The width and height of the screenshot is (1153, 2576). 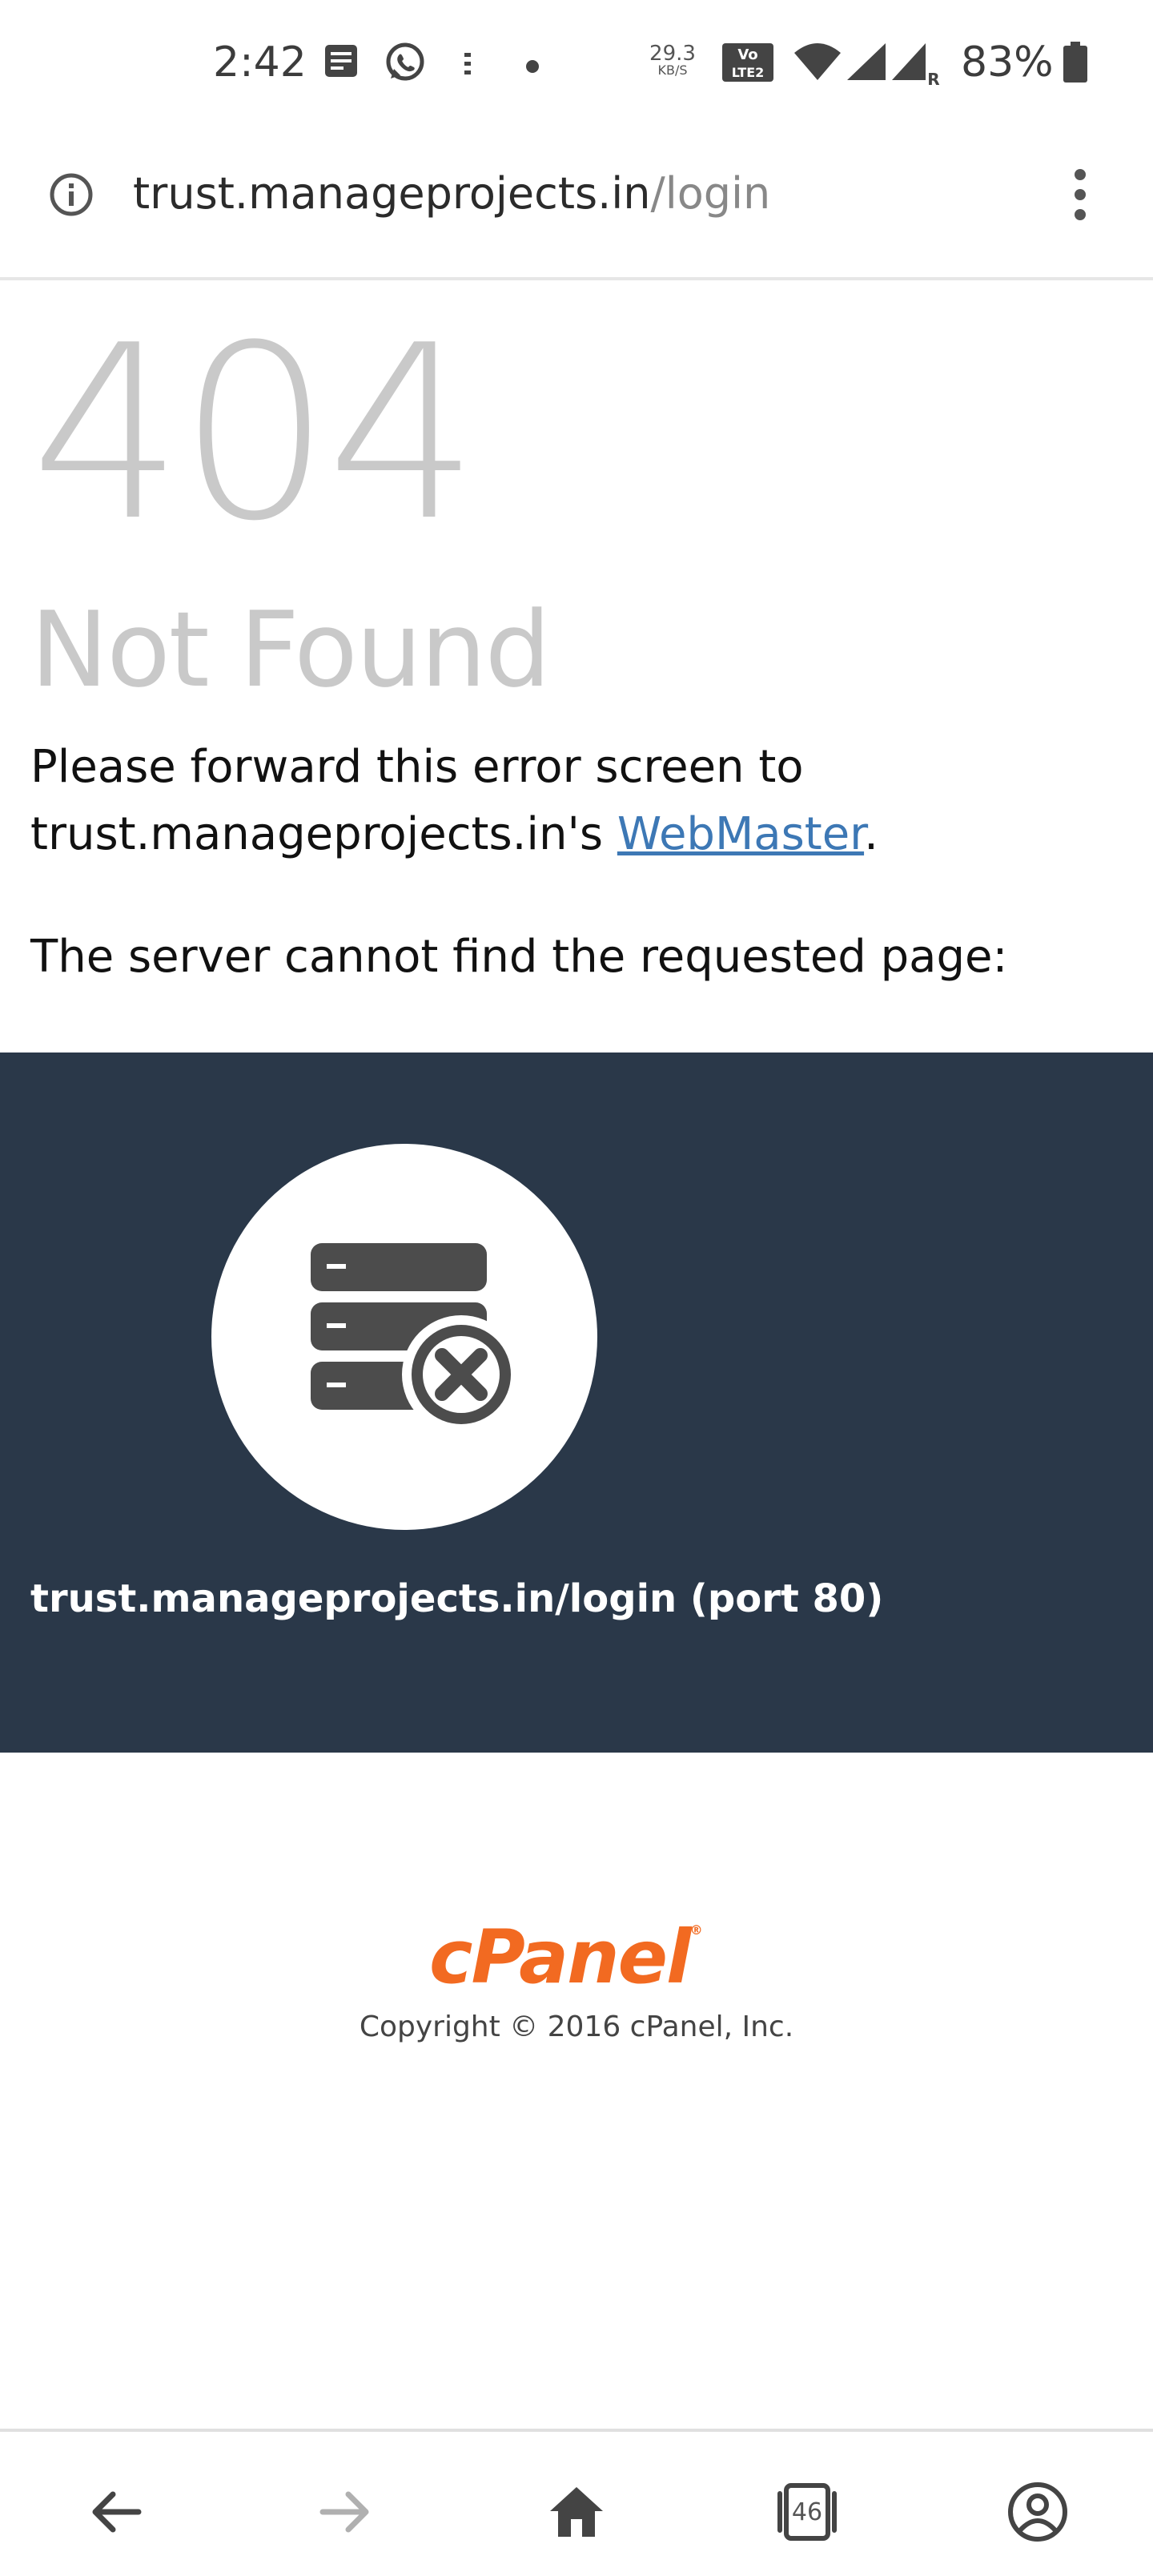 What do you see at coordinates (740, 834) in the screenshot?
I see `webmaster-link: WebMaster` at bounding box center [740, 834].